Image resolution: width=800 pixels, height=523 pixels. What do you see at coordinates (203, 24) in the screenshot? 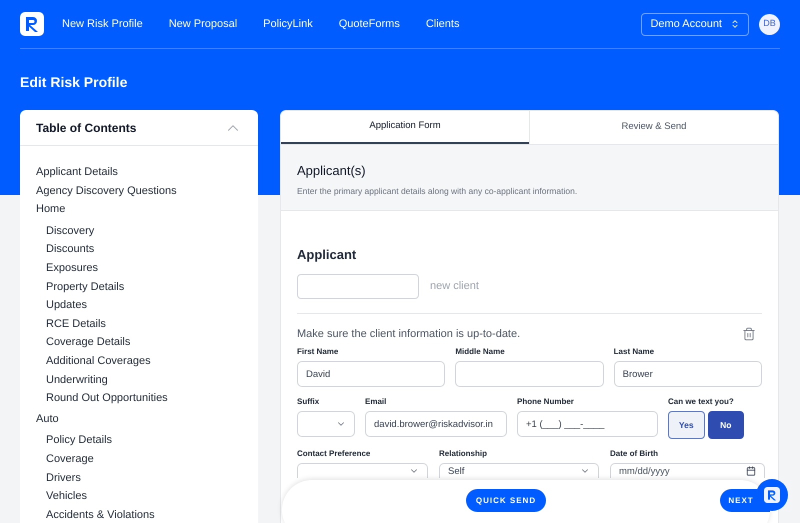
I see `nav-link: New Proposal` at bounding box center [203, 24].